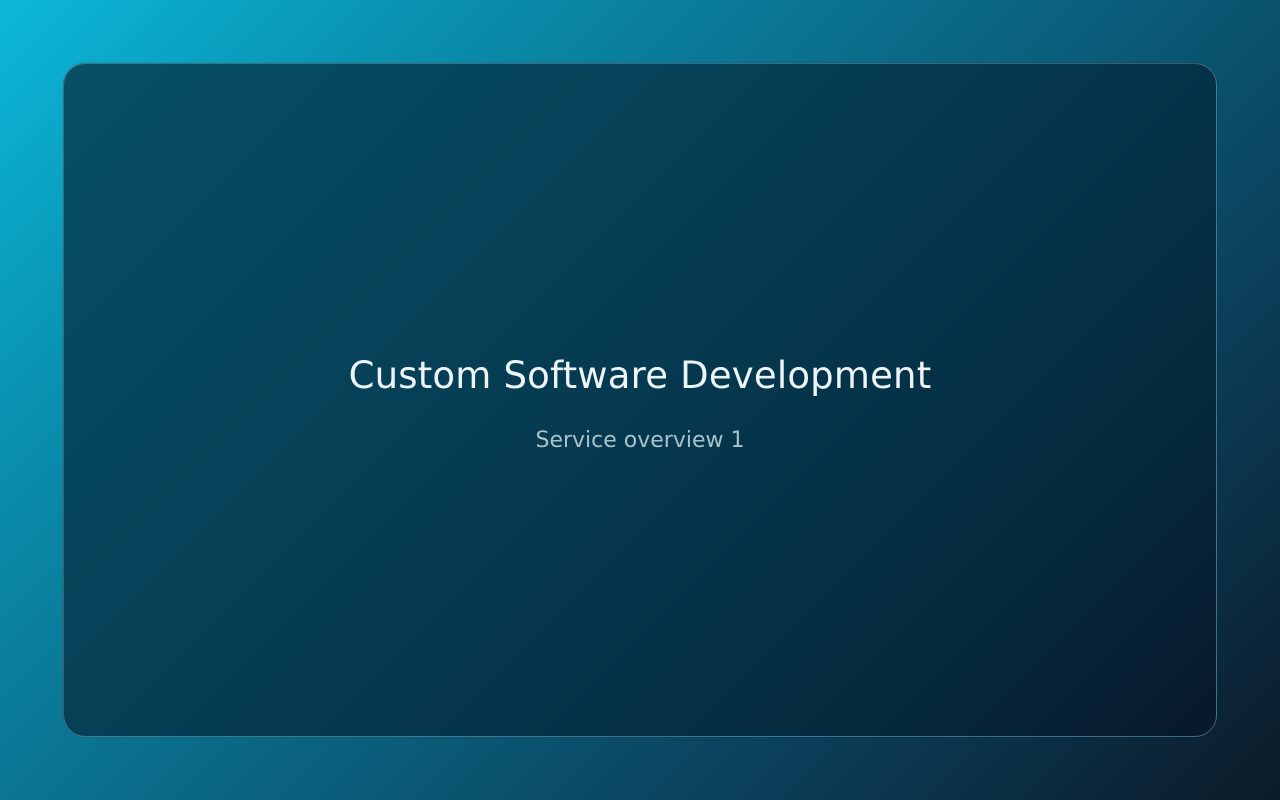 The width and height of the screenshot is (1280, 800). Describe the element at coordinates (640, 440) in the screenshot. I see `service-subtitle: Service overview 1` at that location.